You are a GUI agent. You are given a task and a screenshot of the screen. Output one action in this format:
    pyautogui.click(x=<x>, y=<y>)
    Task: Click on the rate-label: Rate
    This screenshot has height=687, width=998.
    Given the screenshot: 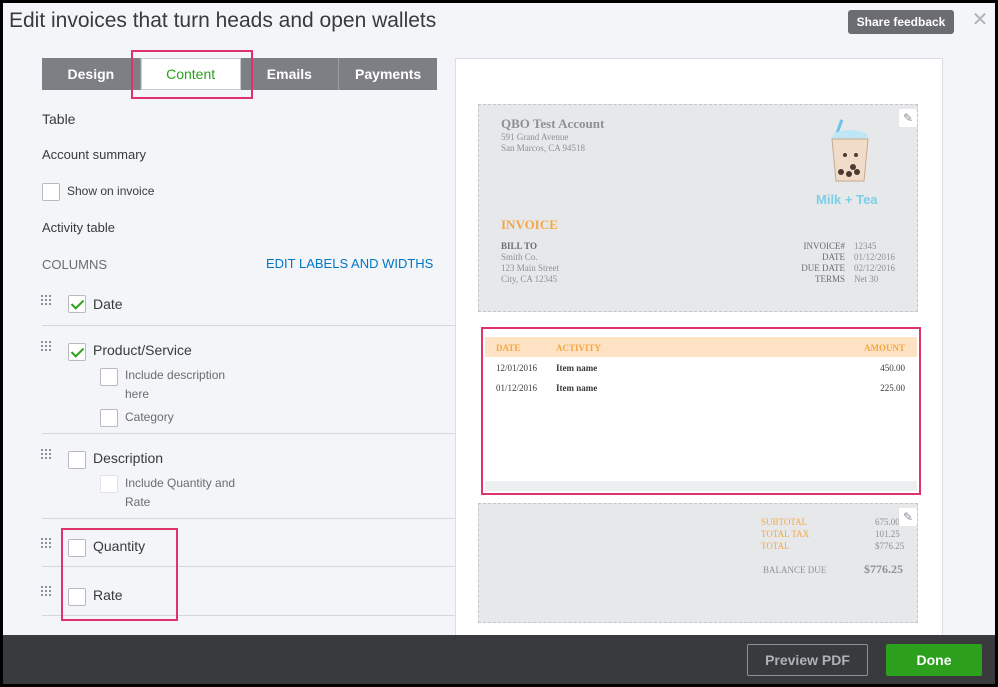 What is the action you would take?
    pyautogui.click(x=108, y=595)
    